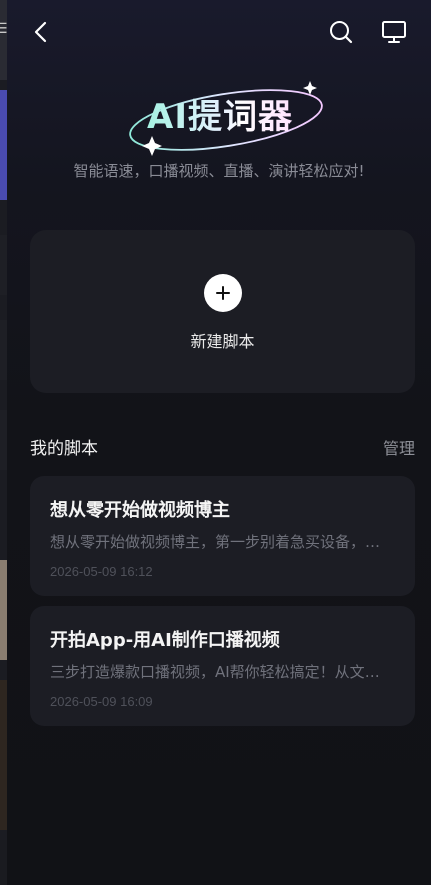 This screenshot has height=885, width=431. Describe the element at coordinates (220, 542) in the screenshot. I see `script-preview: 想从零开始做视频博主，第一步别着急买设备，先找准定位再开拍` at that location.